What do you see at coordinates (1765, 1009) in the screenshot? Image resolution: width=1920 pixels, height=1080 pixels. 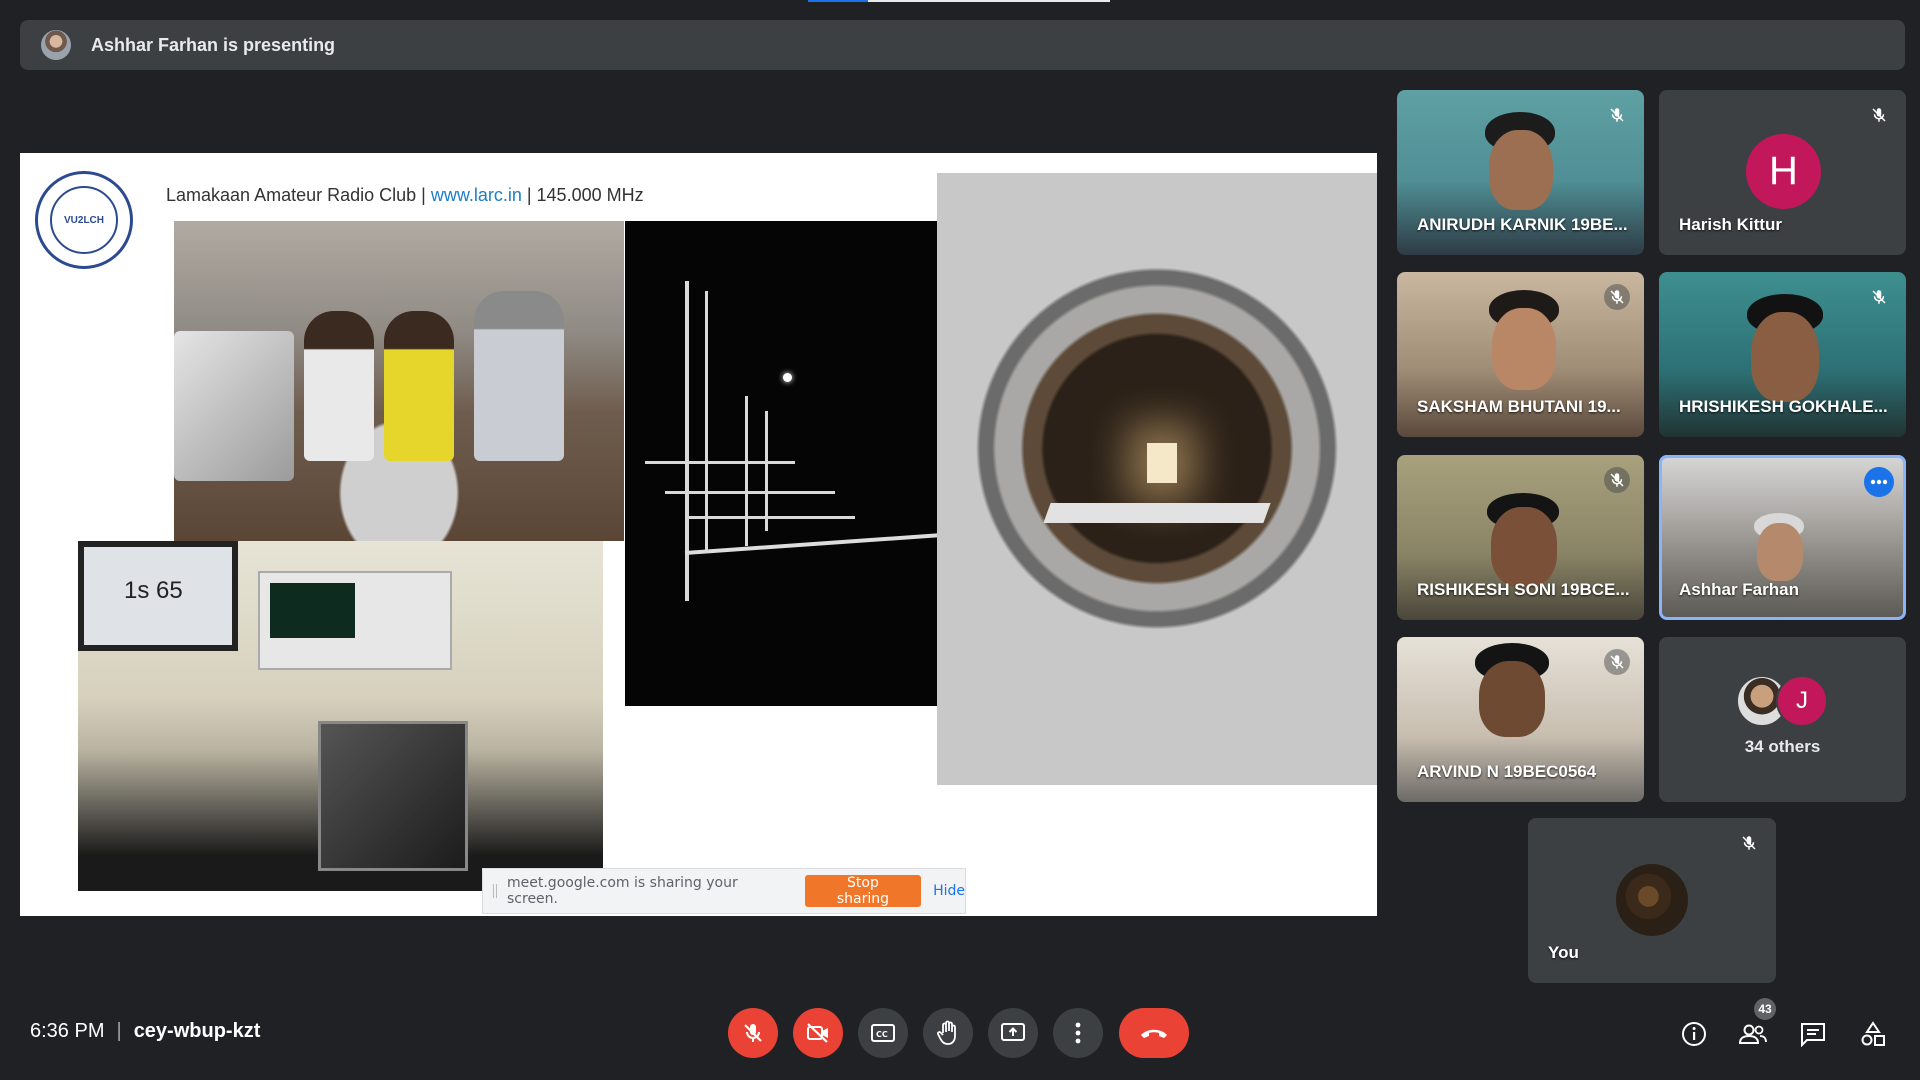 I see `people-count-badge: 43` at bounding box center [1765, 1009].